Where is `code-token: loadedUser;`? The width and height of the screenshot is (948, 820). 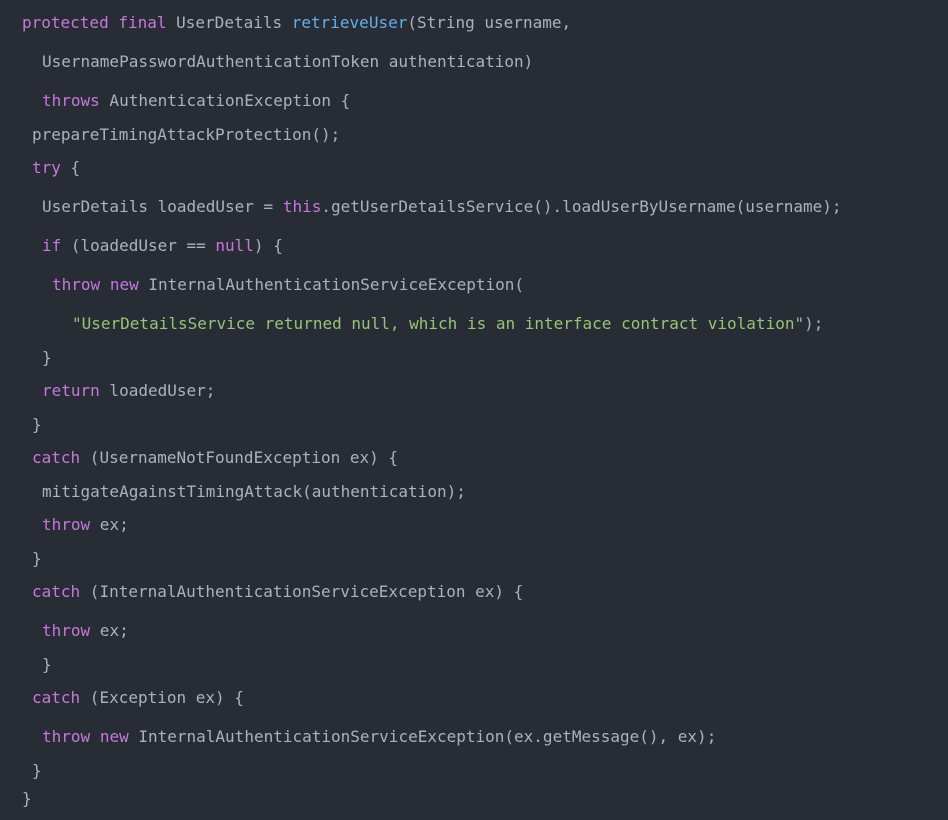 code-token: loadedUser; is located at coordinates (157, 390).